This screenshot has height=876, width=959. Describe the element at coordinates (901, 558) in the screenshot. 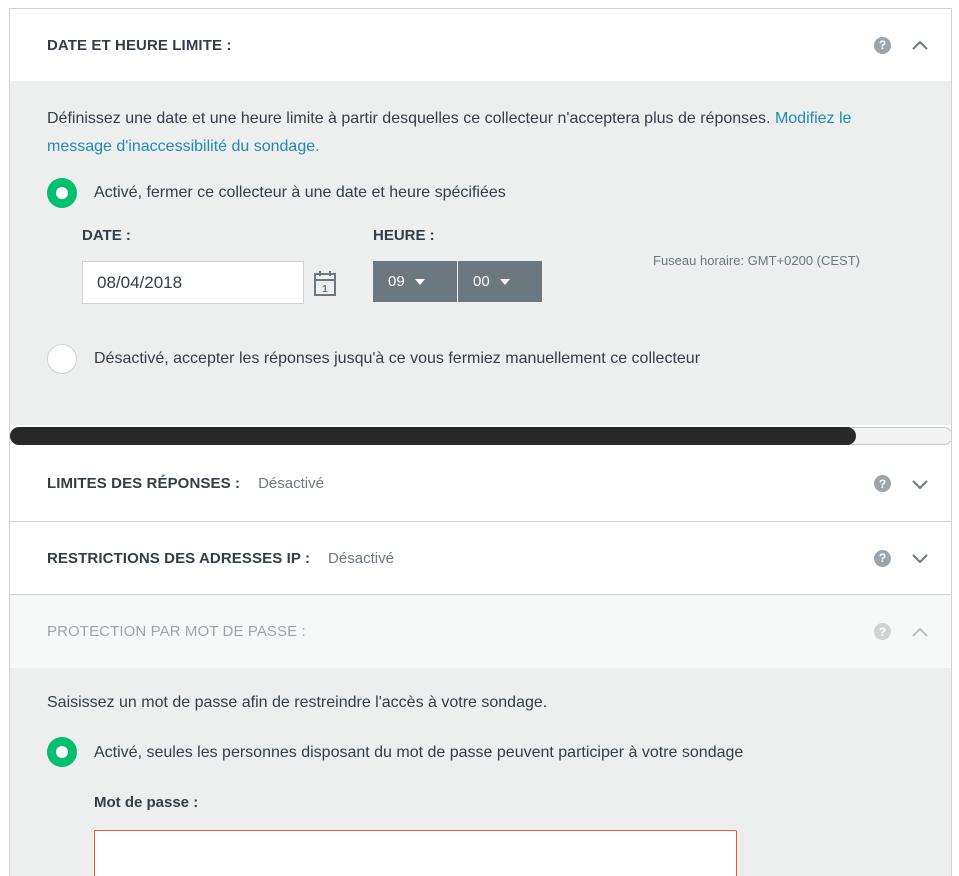

I see `ip-restrictions-icons: ?` at that location.